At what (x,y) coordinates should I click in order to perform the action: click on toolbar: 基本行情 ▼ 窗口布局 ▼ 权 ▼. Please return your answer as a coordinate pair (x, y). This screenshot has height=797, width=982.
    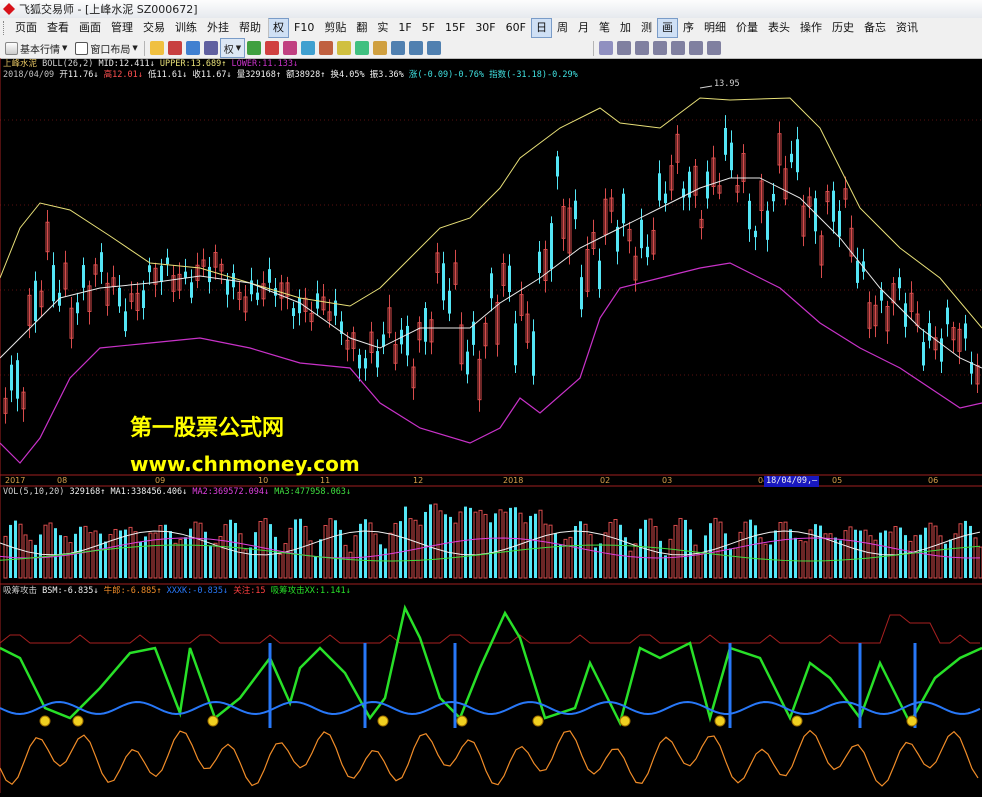
    Looking at the image, I should click on (491, 48).